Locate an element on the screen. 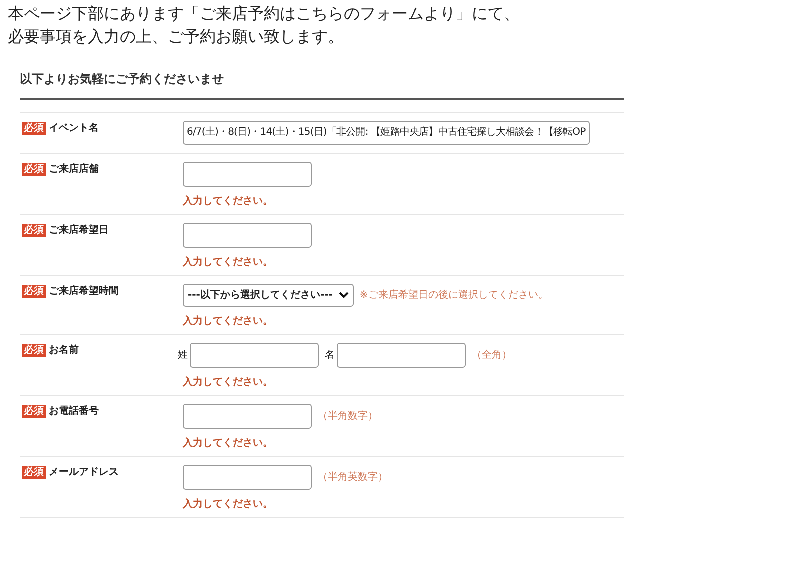  field-hint: ※ご来店希望日の後に選択してください。 is located at coordinates (454, 295).